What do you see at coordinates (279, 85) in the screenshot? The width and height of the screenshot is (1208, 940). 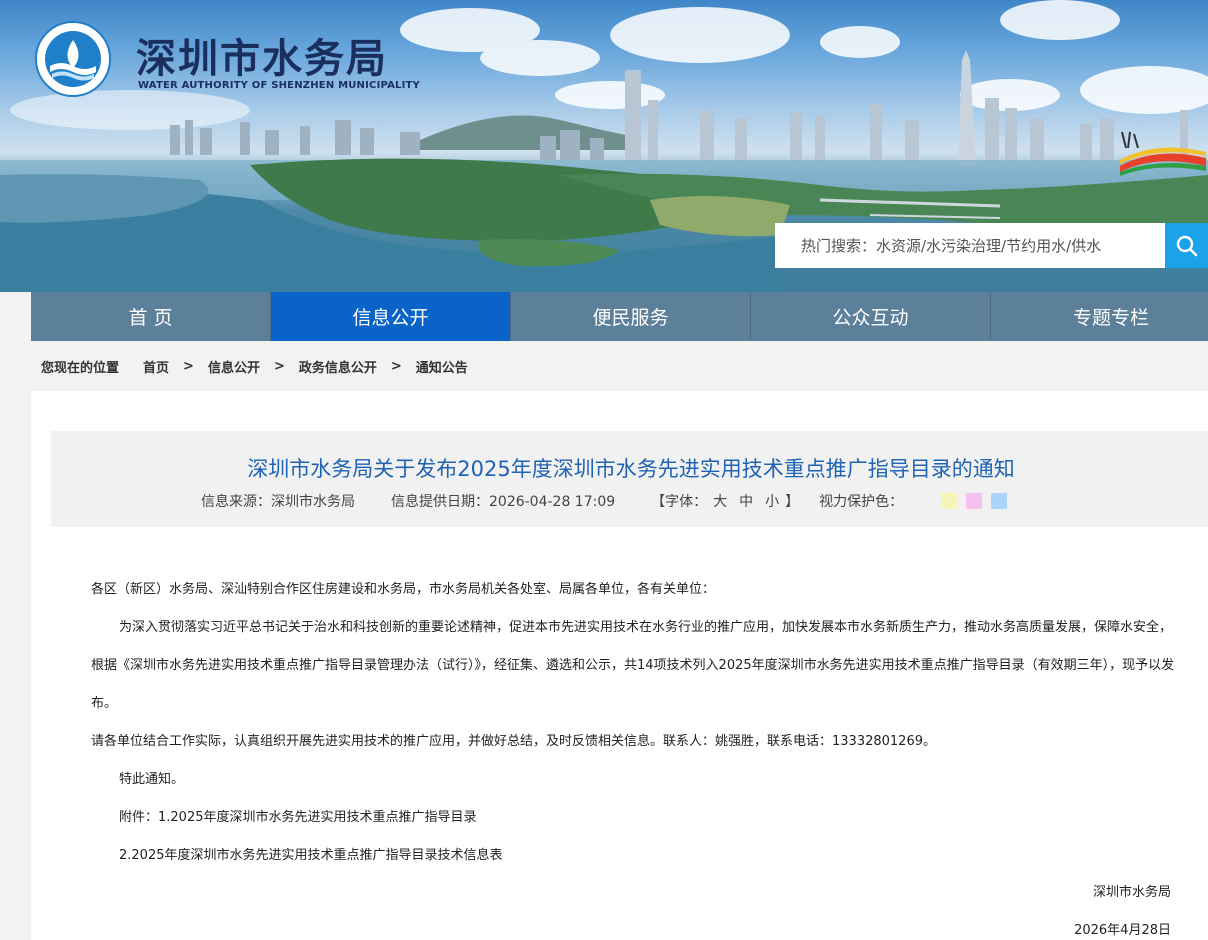 I see `site-subtitle: WATER AUTHORITY OF SHENZHEN MUNICIPALITY` at bounding box center [279, 85].